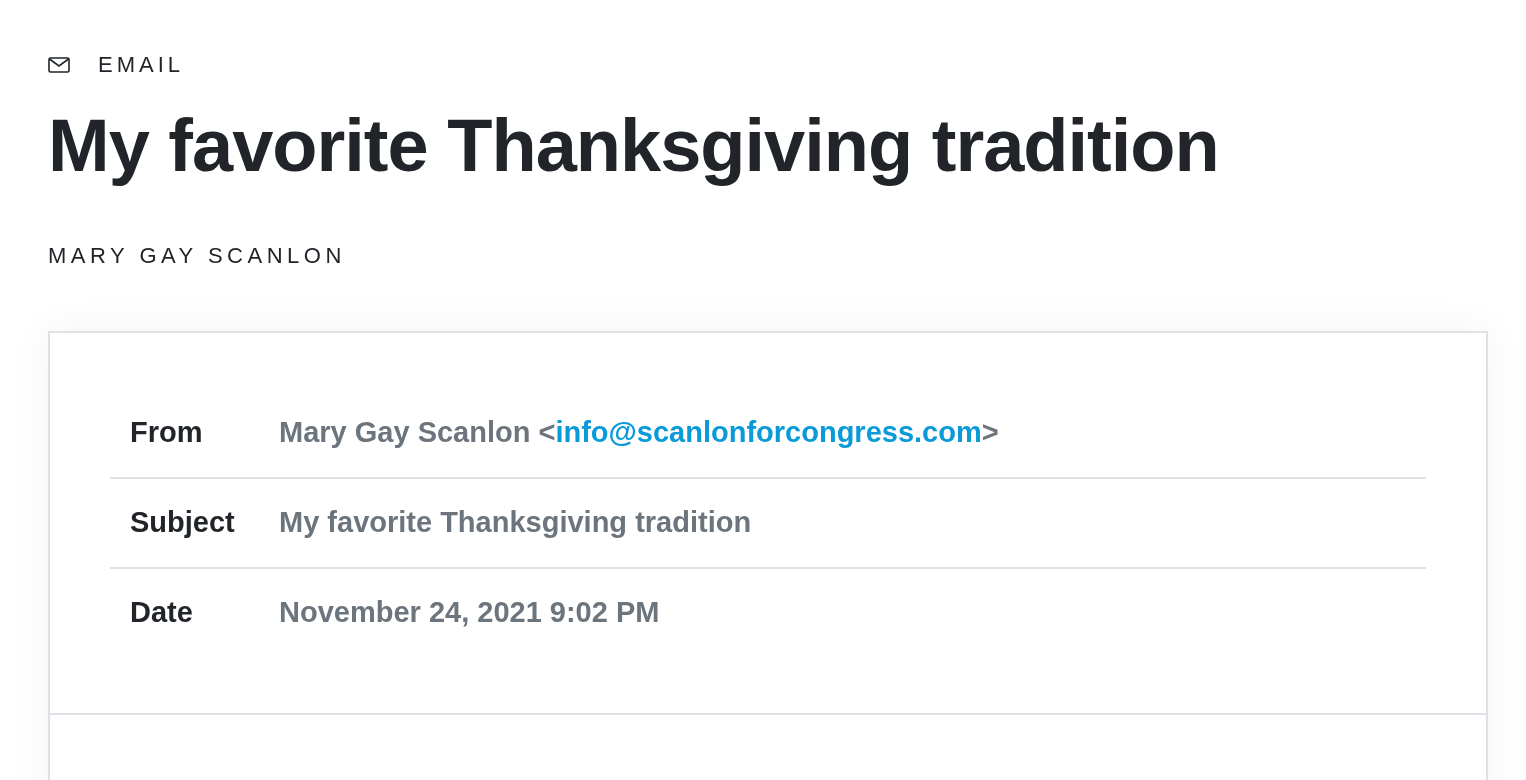 This screenshot has width=1526, height=780. Describe the element at coordinates (141, 65) in the screenshot. I see `category-label: EMAIL` at that location.